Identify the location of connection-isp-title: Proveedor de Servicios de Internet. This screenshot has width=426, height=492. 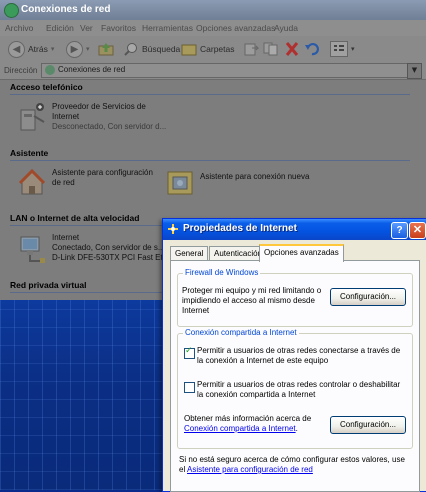
(99, 111).